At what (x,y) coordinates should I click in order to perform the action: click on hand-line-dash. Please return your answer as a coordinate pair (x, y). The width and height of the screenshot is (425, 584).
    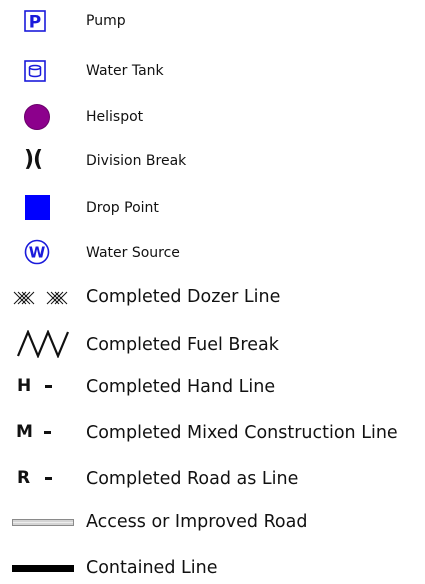
    Looking at the image, I should click on (48, 386).